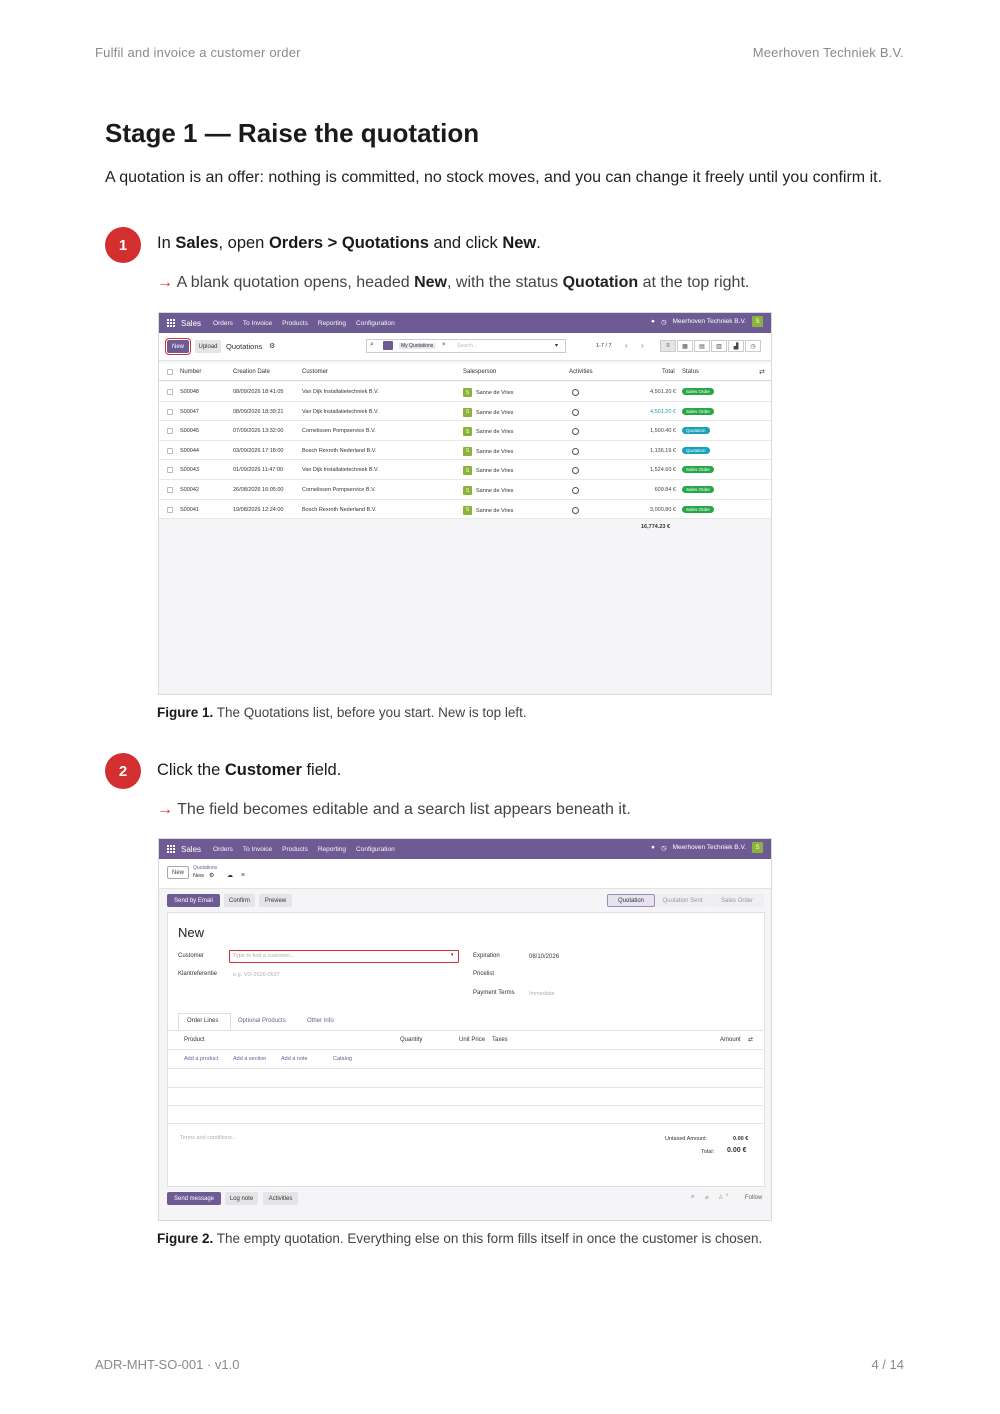 The height and width of the screenshot is (1414, 1000). Describe the element at coordinates (280, 1198) in the screenshot. I see `activities-button: Activities` at that location.